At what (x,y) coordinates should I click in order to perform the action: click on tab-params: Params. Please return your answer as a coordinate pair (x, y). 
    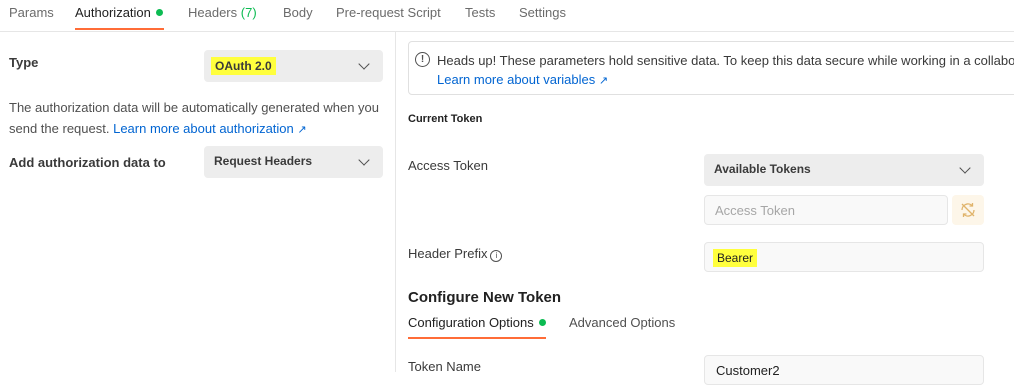
    Looking at the image, I should click on (31, 12).